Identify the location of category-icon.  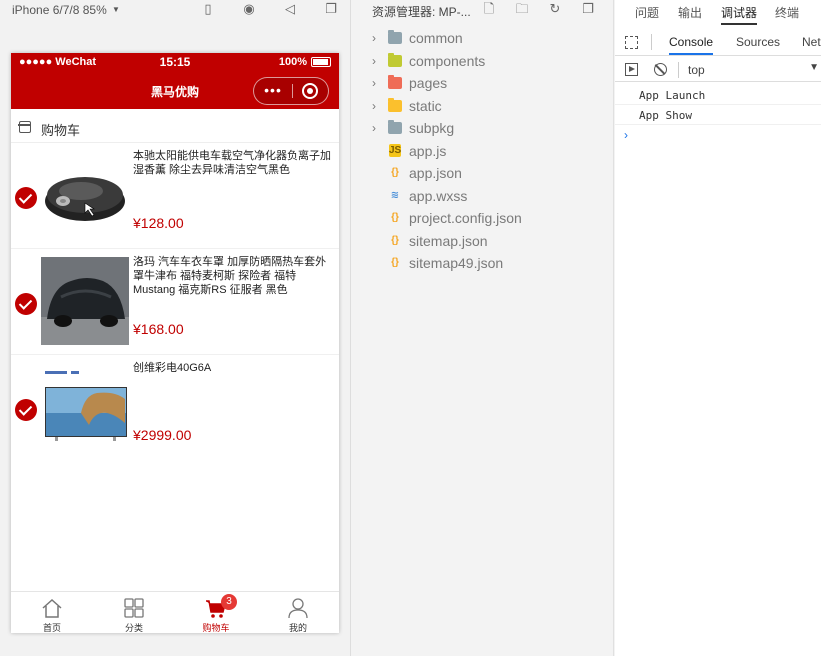
(134, 608).